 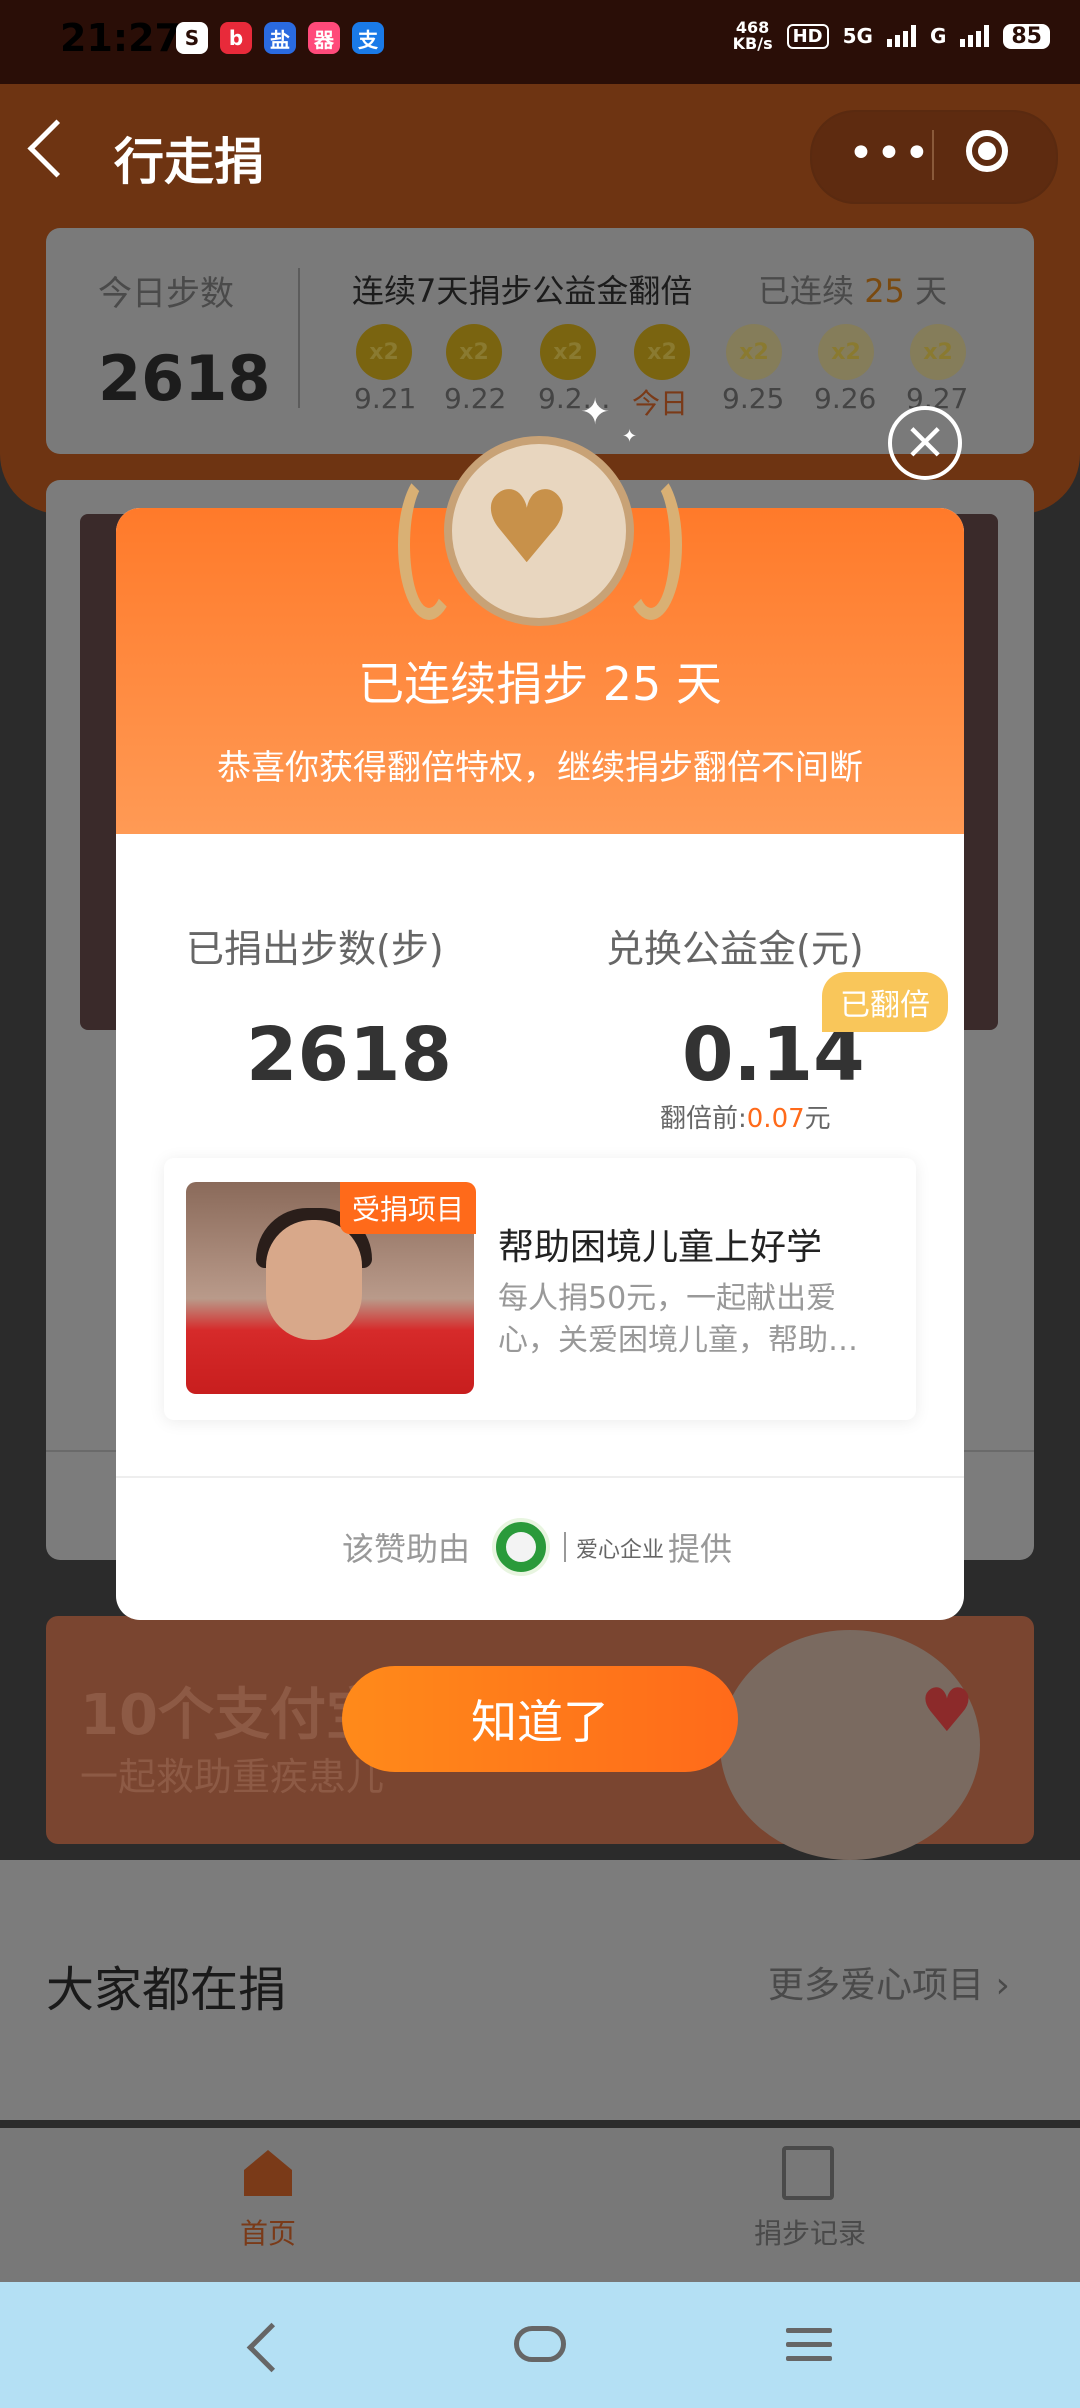 I want to click on banner-subtitle: 一起救助重疾患儿, so click(x=232, y=1777).